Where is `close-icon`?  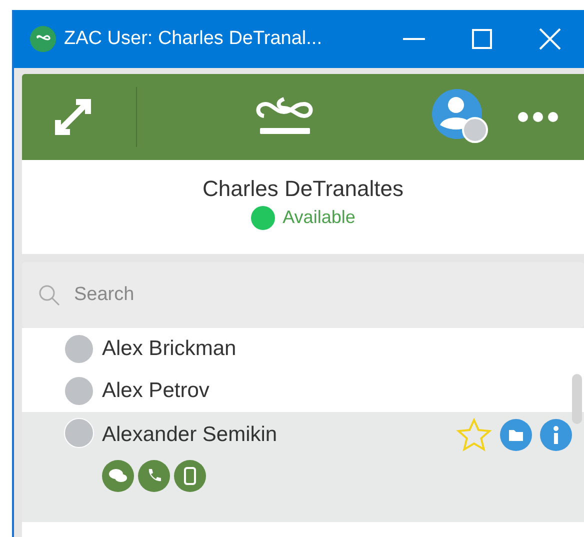 close-icon is located at coordinates (550, 39).